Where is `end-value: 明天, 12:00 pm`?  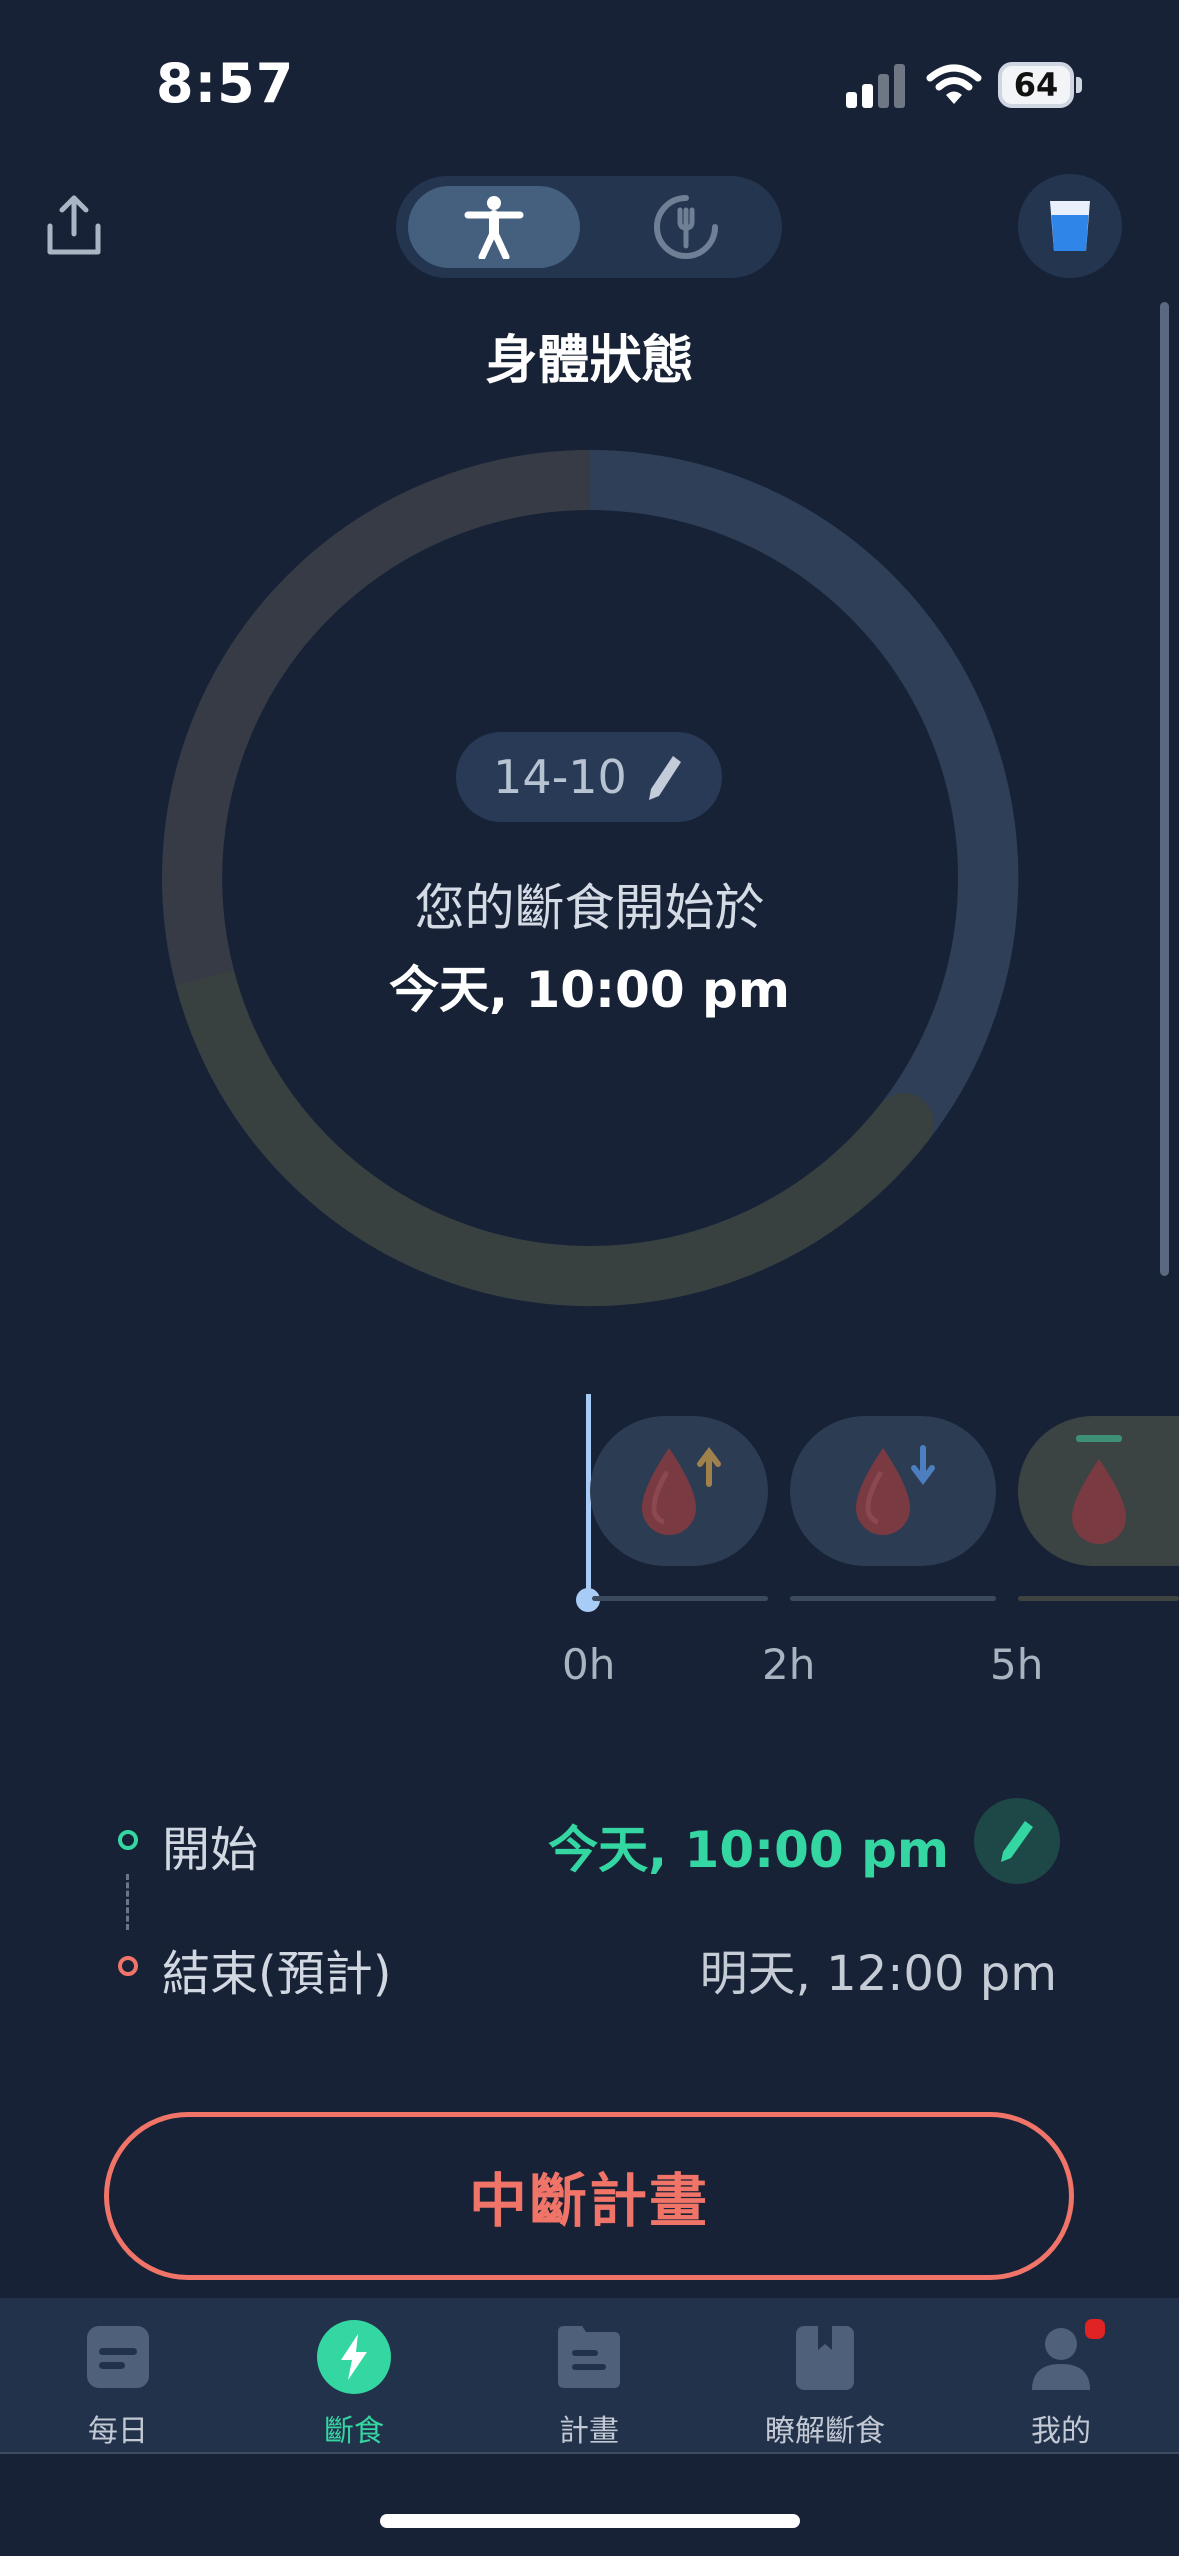 end-value: 明天, 12:00 pm is located at coordinates (878, 1974).